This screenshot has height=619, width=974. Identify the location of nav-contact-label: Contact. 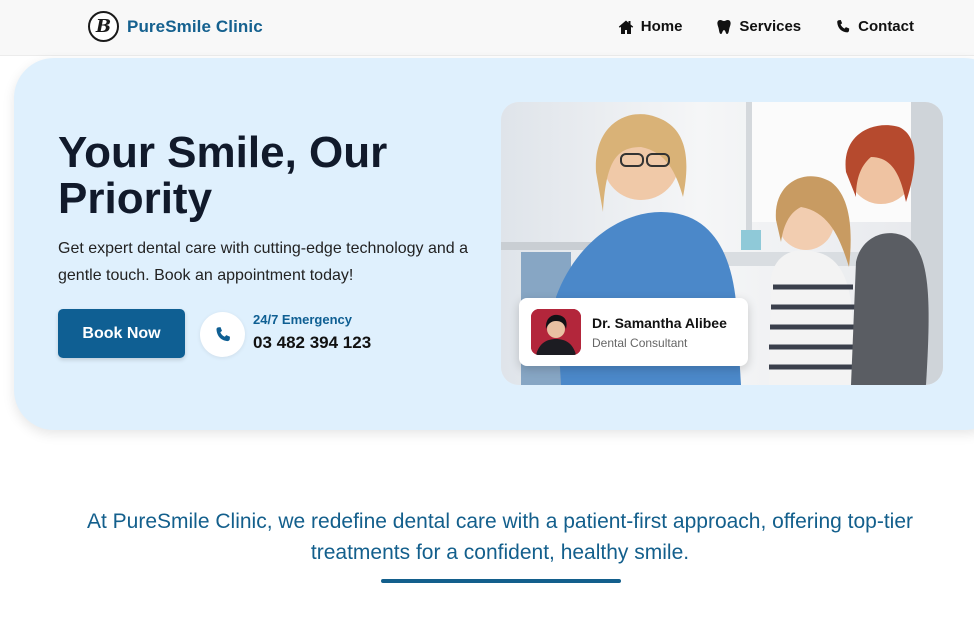
(886, 26).